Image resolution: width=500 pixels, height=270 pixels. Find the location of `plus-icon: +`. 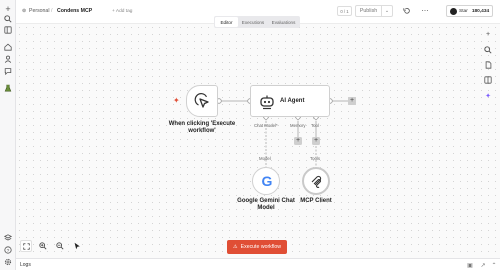

plus-icon: + is located at coordinates (488, 34).